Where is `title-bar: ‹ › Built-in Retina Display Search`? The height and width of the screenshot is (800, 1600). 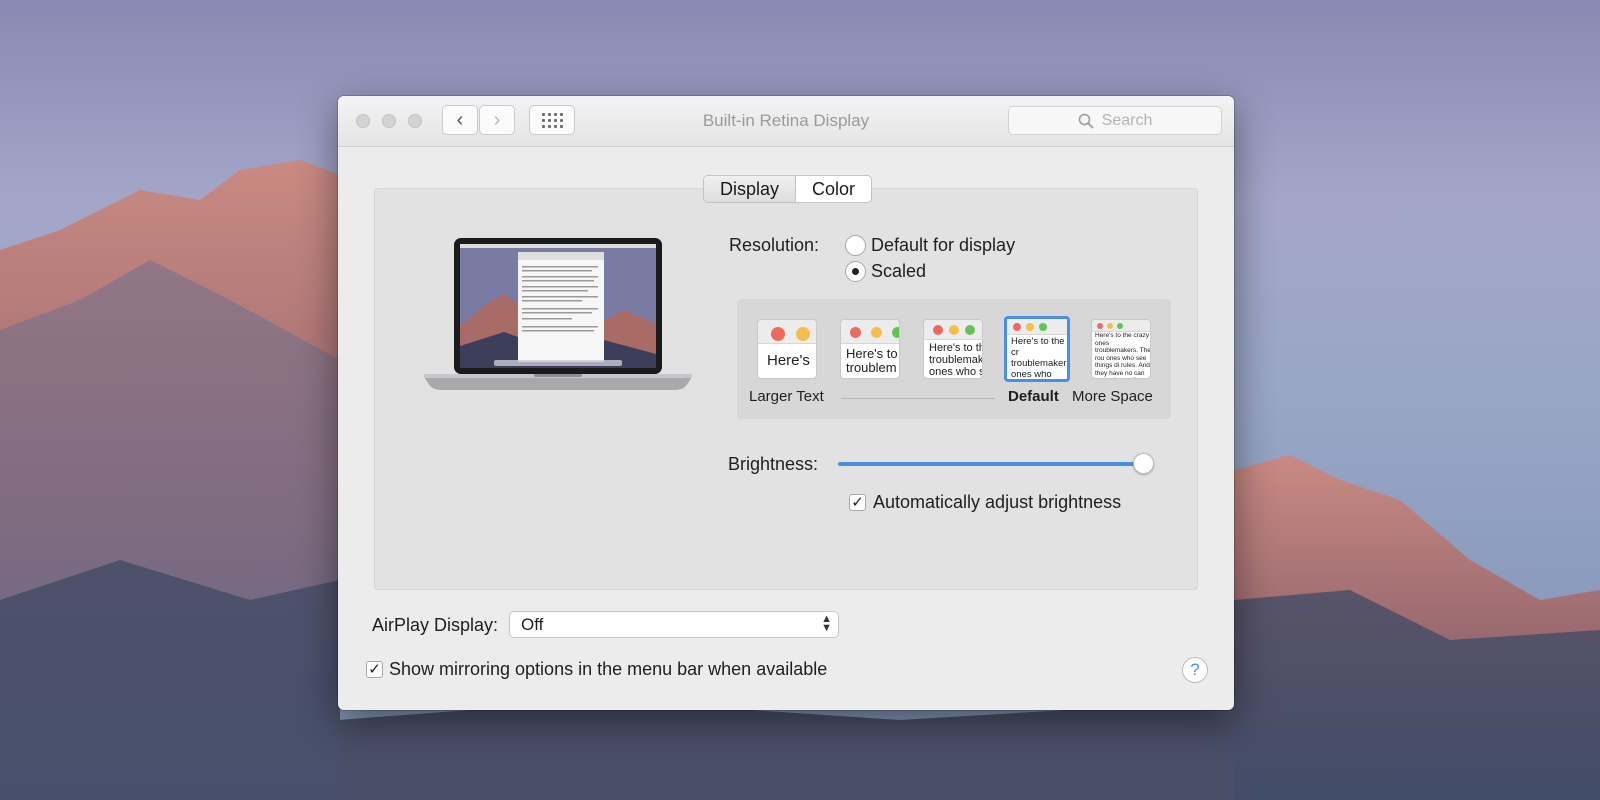 title-bar: ‹ › Built-in Retina Display Search is located at coordinates (786, 121).